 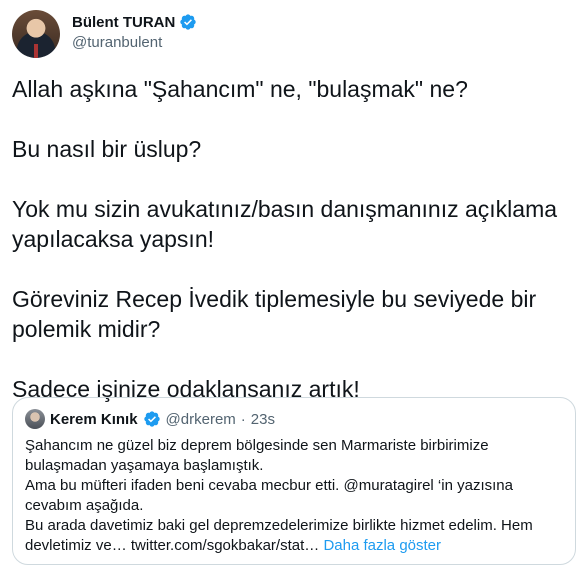 I want to click on quoted-author-name: Kerem Kınık, so click(x=94, y=419).